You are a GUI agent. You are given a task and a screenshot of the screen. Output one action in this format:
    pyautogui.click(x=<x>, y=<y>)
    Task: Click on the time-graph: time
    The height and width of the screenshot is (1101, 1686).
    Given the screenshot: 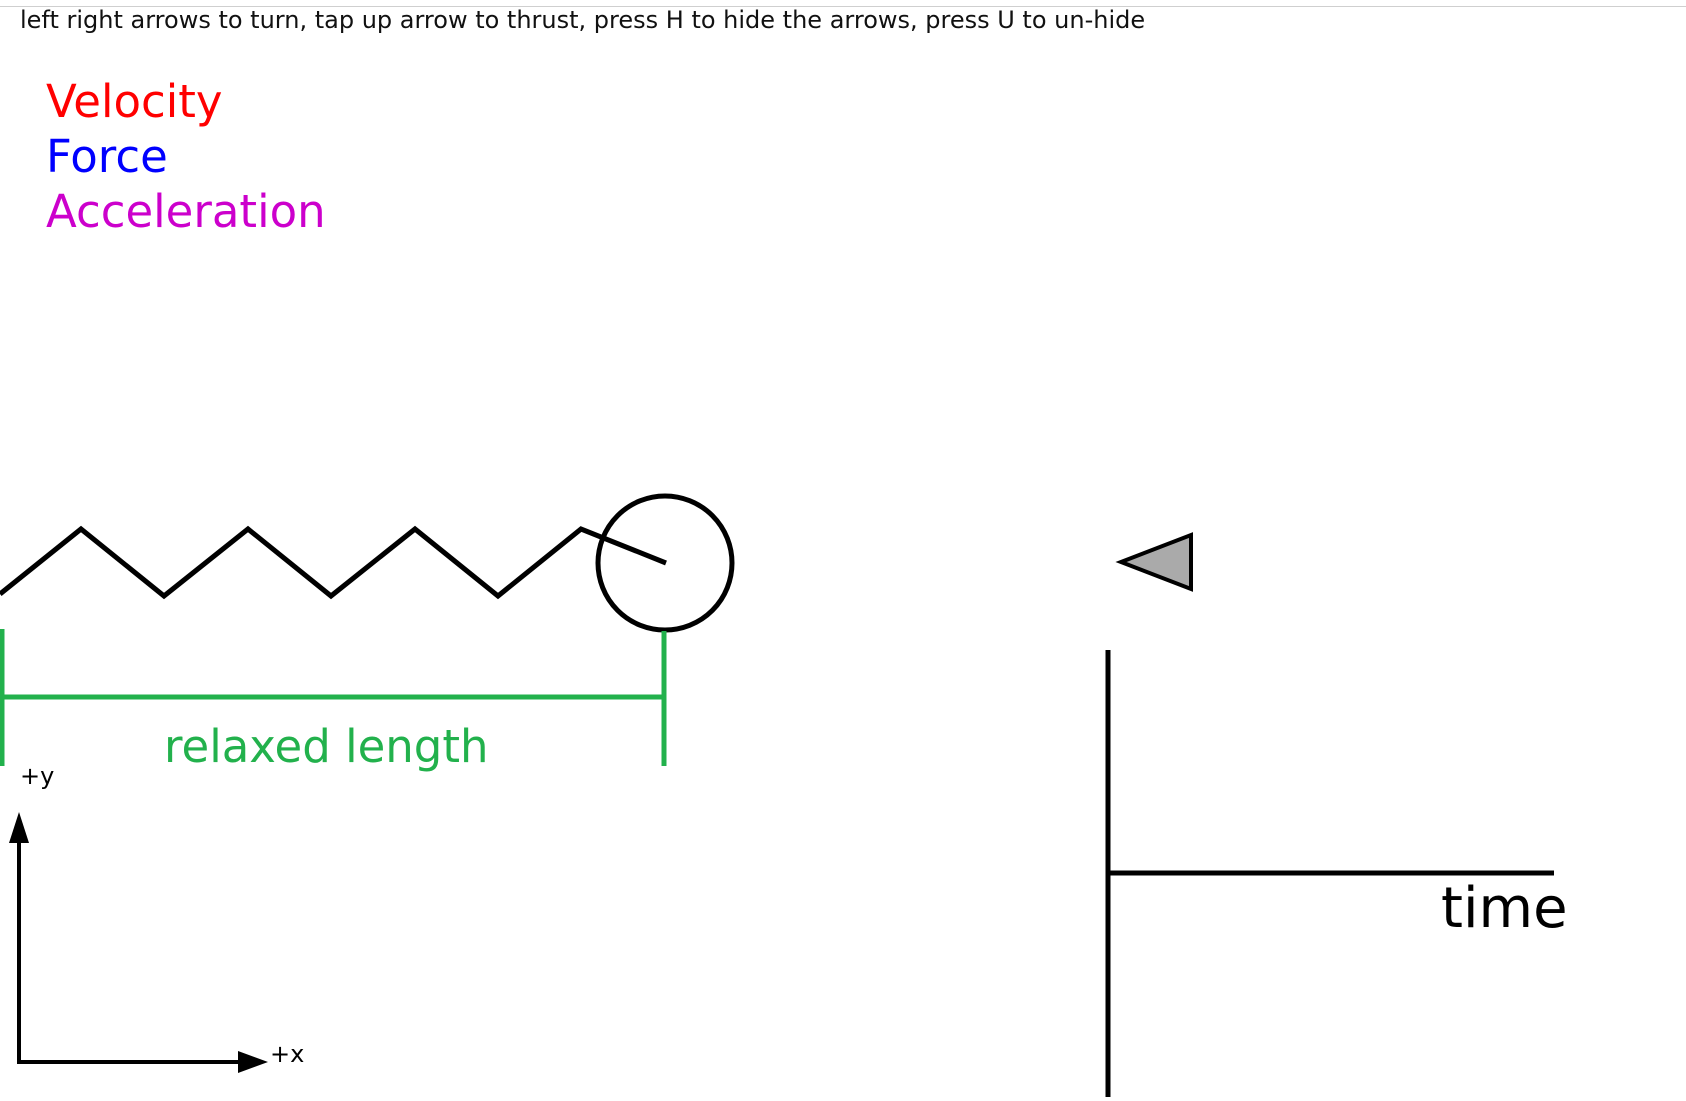 What is the action you would take?
    pyautogui.click(x=1336, y=873)
    